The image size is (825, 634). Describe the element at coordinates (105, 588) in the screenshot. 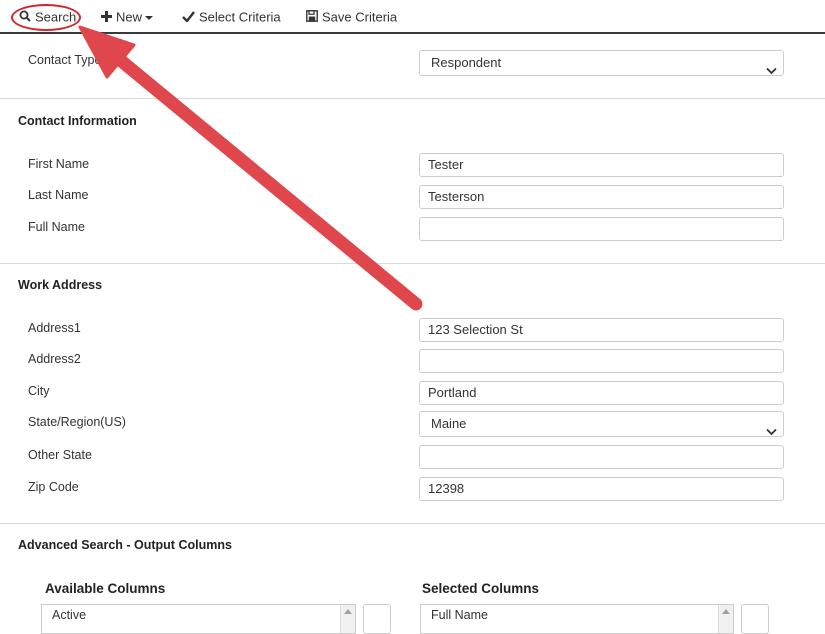

I see `available-columns-header: Available Columns` at that location.